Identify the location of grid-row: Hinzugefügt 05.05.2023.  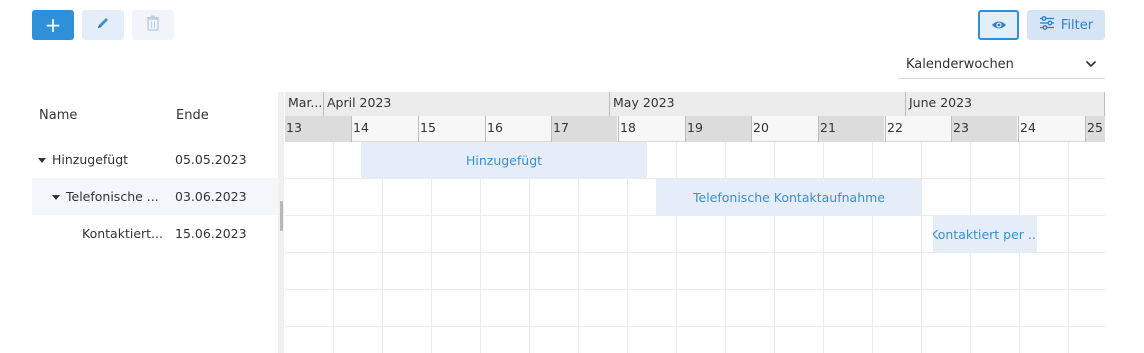
(155, 159).